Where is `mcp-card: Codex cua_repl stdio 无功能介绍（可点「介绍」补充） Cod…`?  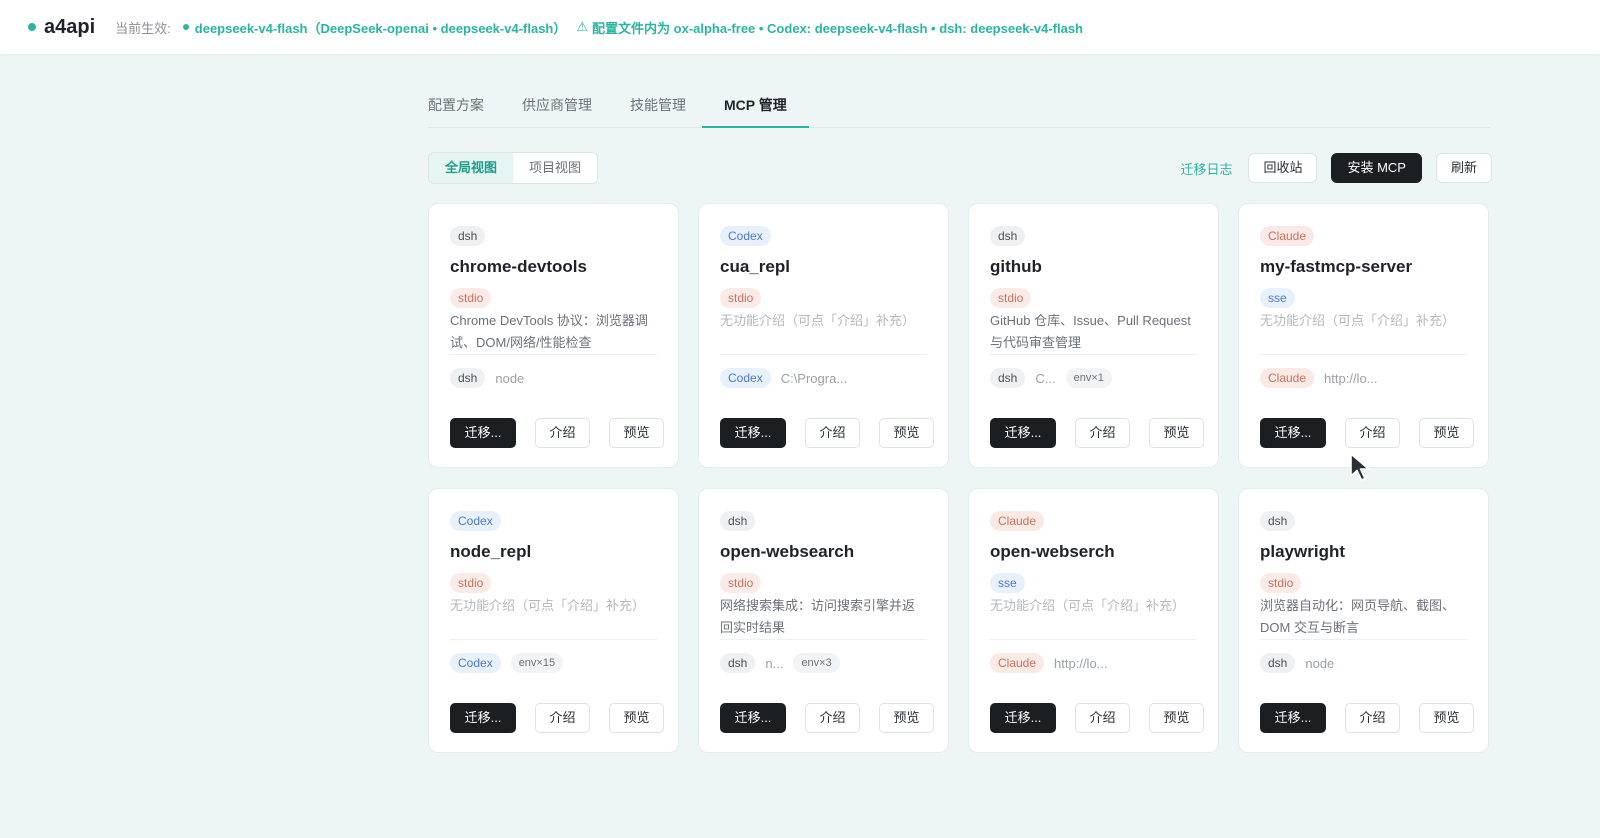
mcp-card: Codex cua_repl stdio 无功能介绍（可点「介绍」补充） Cod… is located at coordinates (823, 335).